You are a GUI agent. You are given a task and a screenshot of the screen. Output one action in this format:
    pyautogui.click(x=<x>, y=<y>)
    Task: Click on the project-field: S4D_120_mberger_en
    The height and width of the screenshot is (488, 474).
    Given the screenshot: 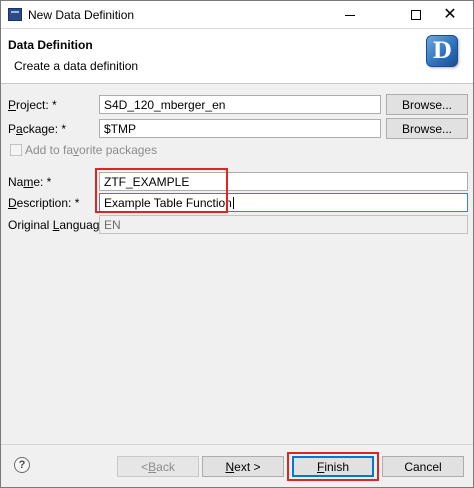 What is the action you would take?
    pyautogui.click(x=240, y=104)
    